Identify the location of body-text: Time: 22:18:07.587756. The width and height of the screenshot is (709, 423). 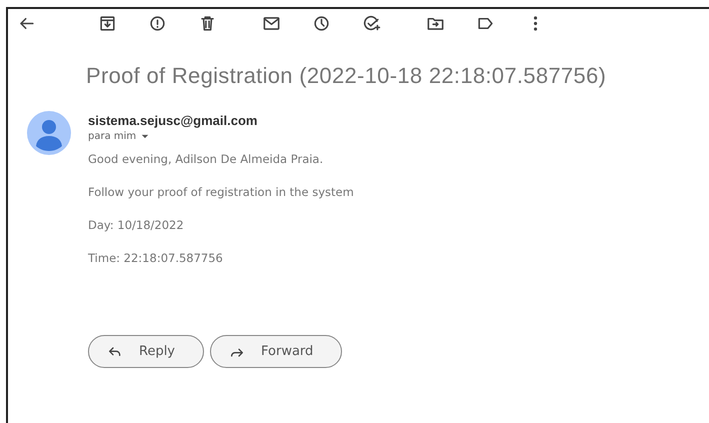
(155, 258).